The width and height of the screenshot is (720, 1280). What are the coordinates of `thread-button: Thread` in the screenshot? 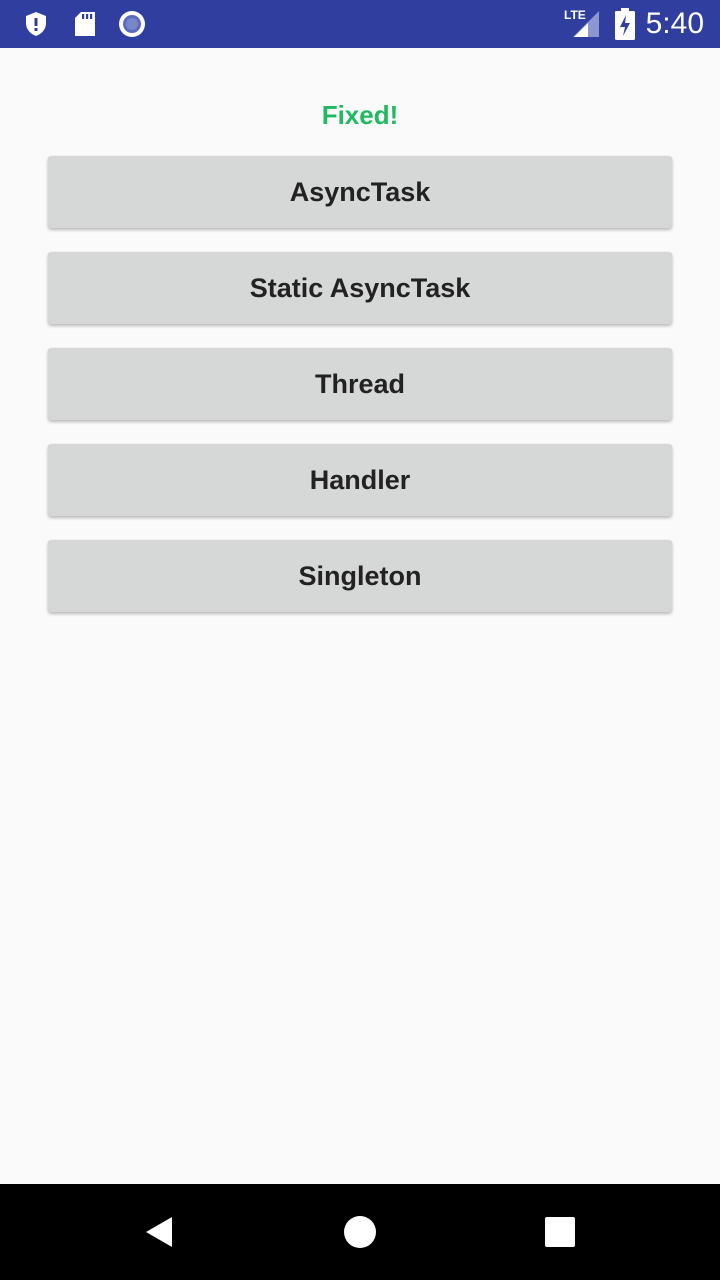 It's located at (360, 384).